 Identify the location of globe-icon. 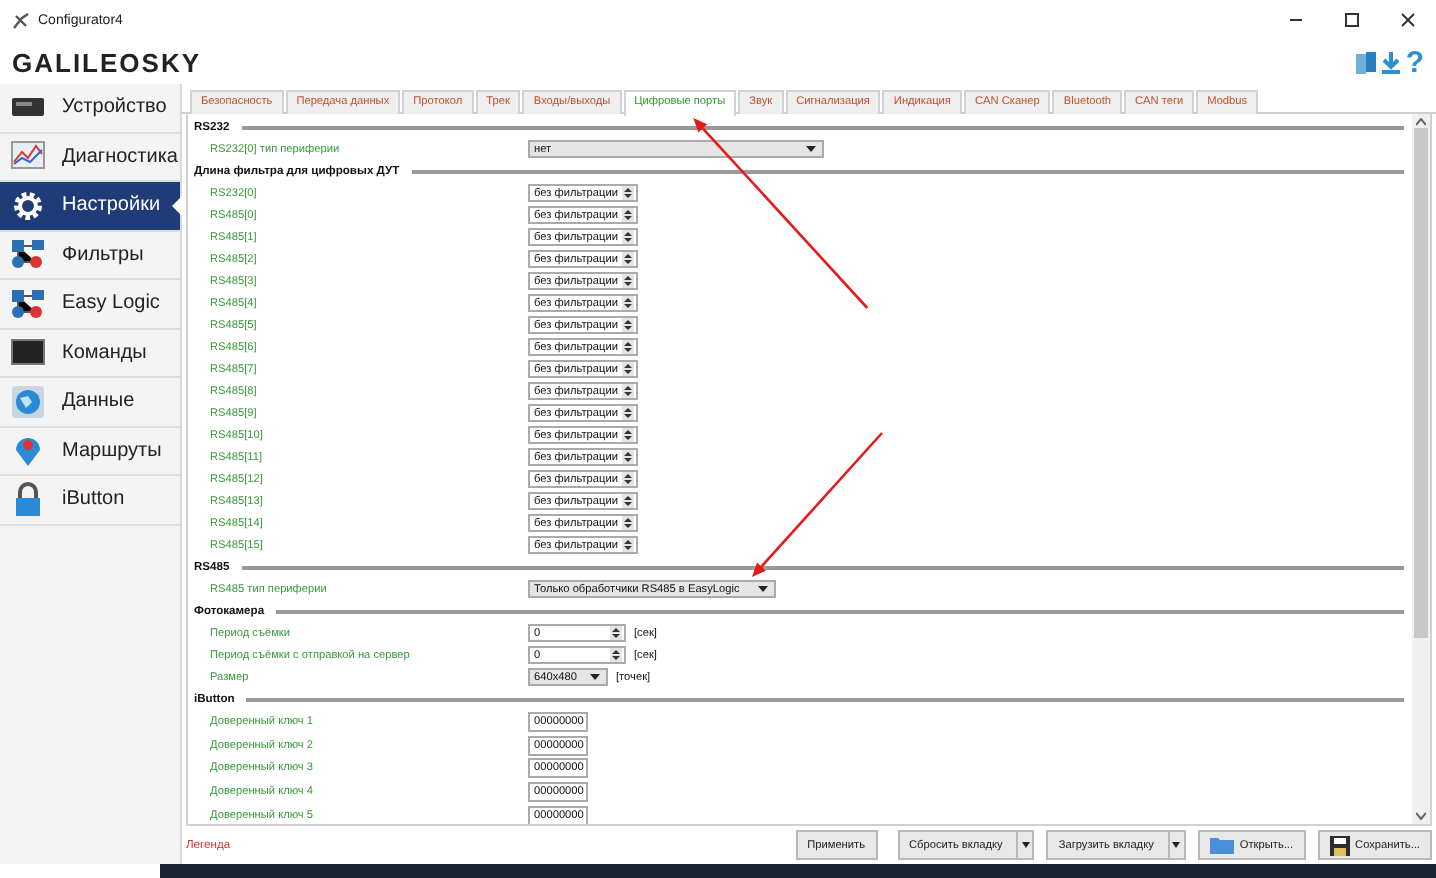
(28, 401).